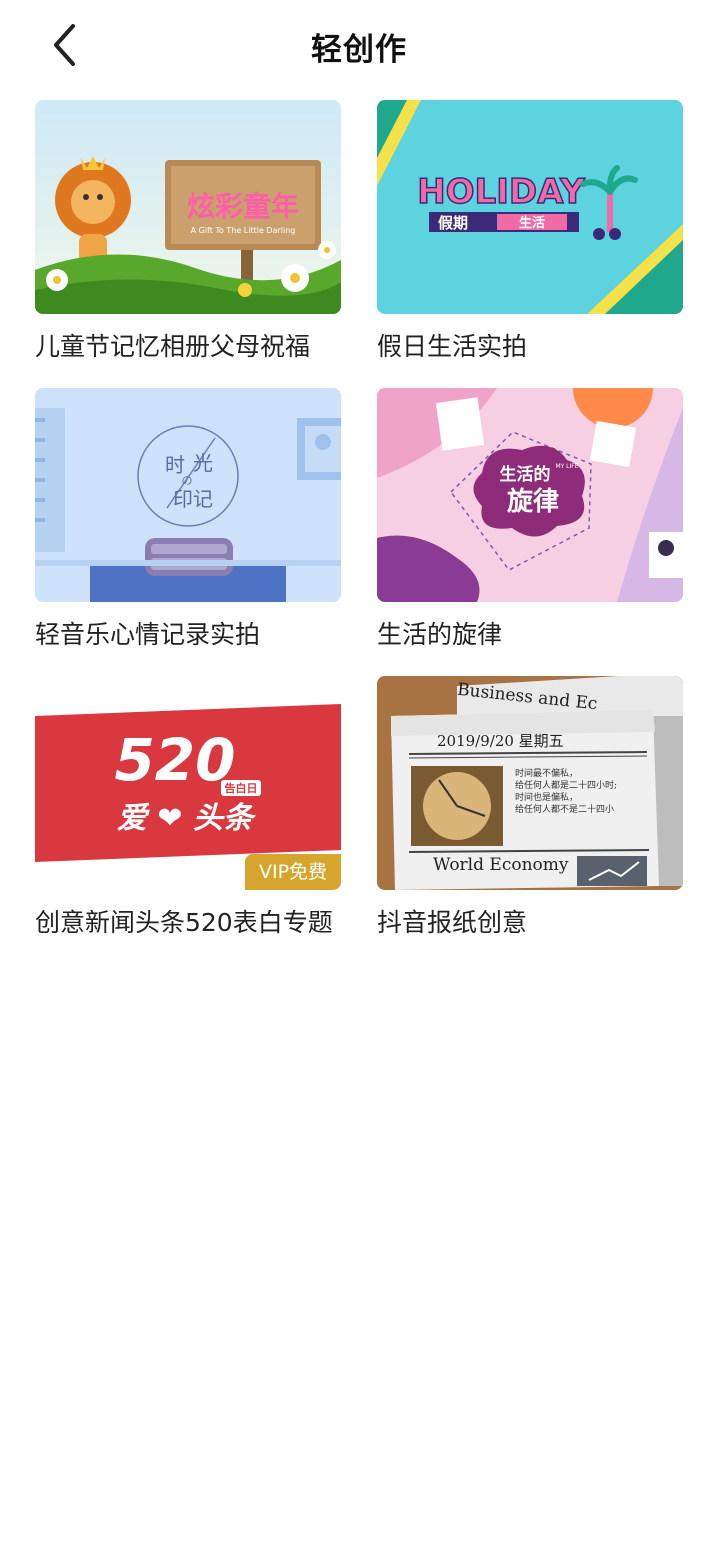 This screenshot has width=718, height=1550. I want to click on template-card-light-music: 时 光 の 印记 轻音乐心情记录实拍, so click(188, 522).